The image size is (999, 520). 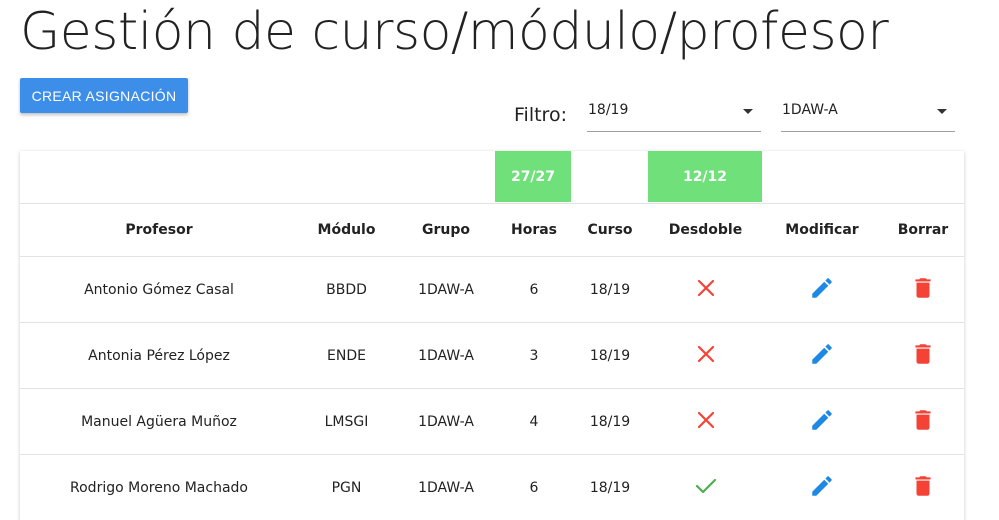 I want to click on header-modulo: Módulo, so click(x=346, y=230).